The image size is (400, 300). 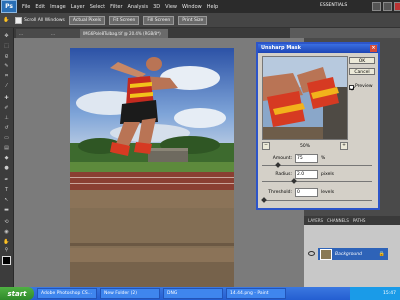 What do you see at coordinates (306, 174) in the screenshot?
I see `radius-input: 2.0` at bounding box center [306, 174].